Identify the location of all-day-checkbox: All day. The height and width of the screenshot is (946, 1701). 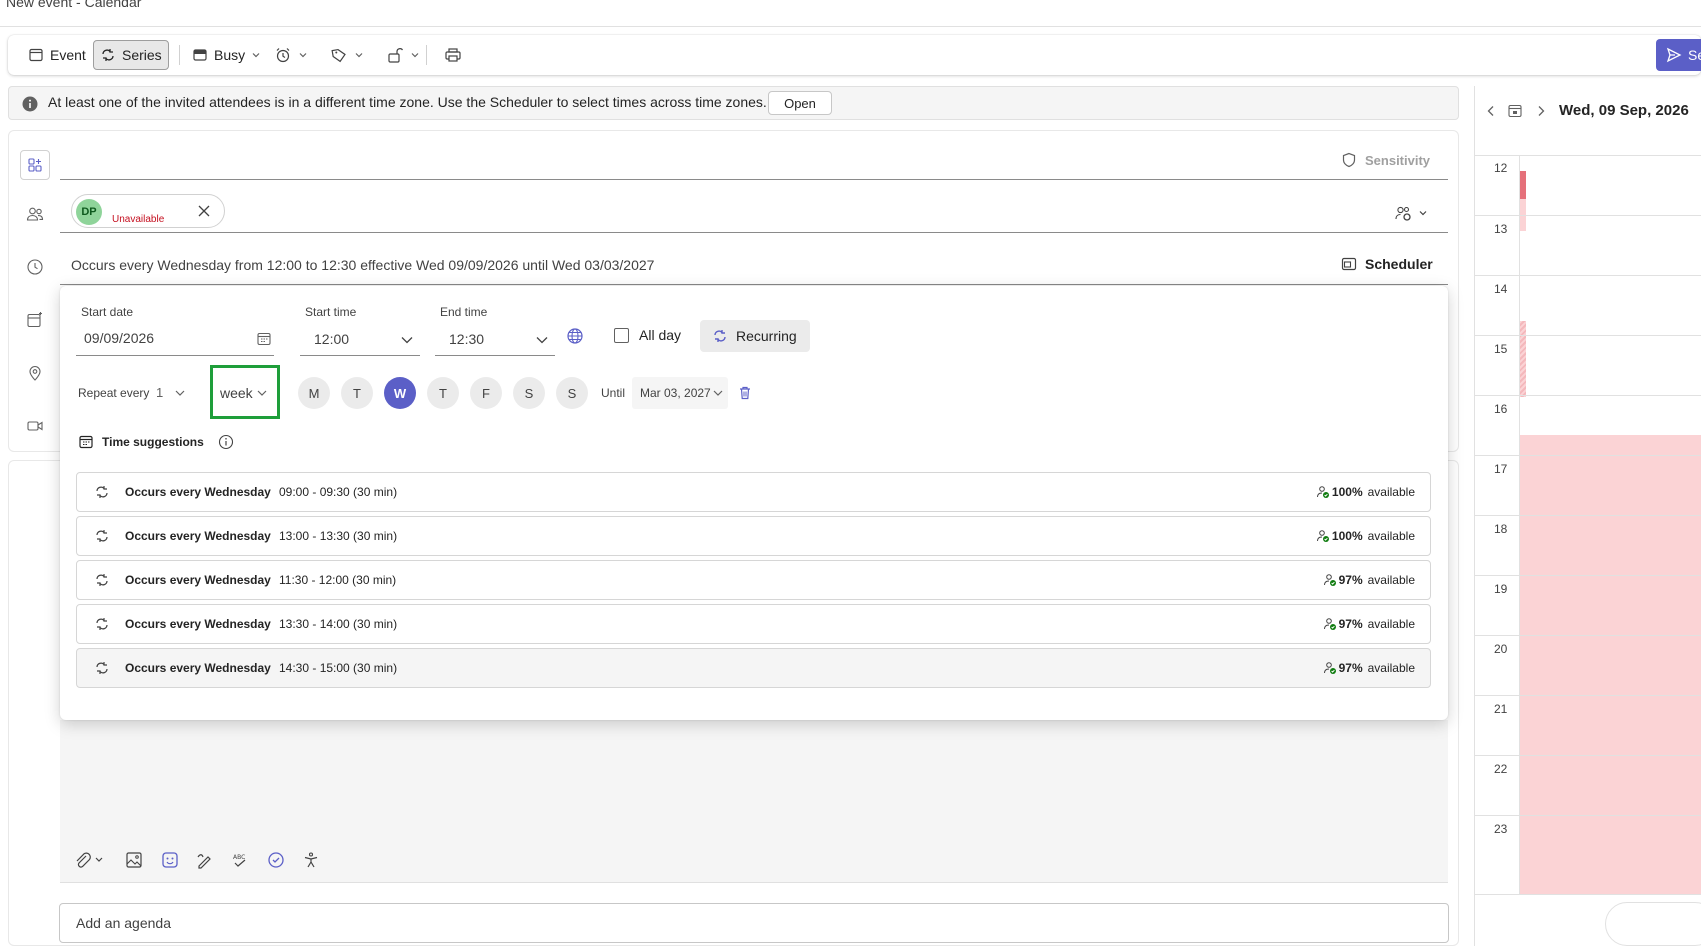
(647, 335).